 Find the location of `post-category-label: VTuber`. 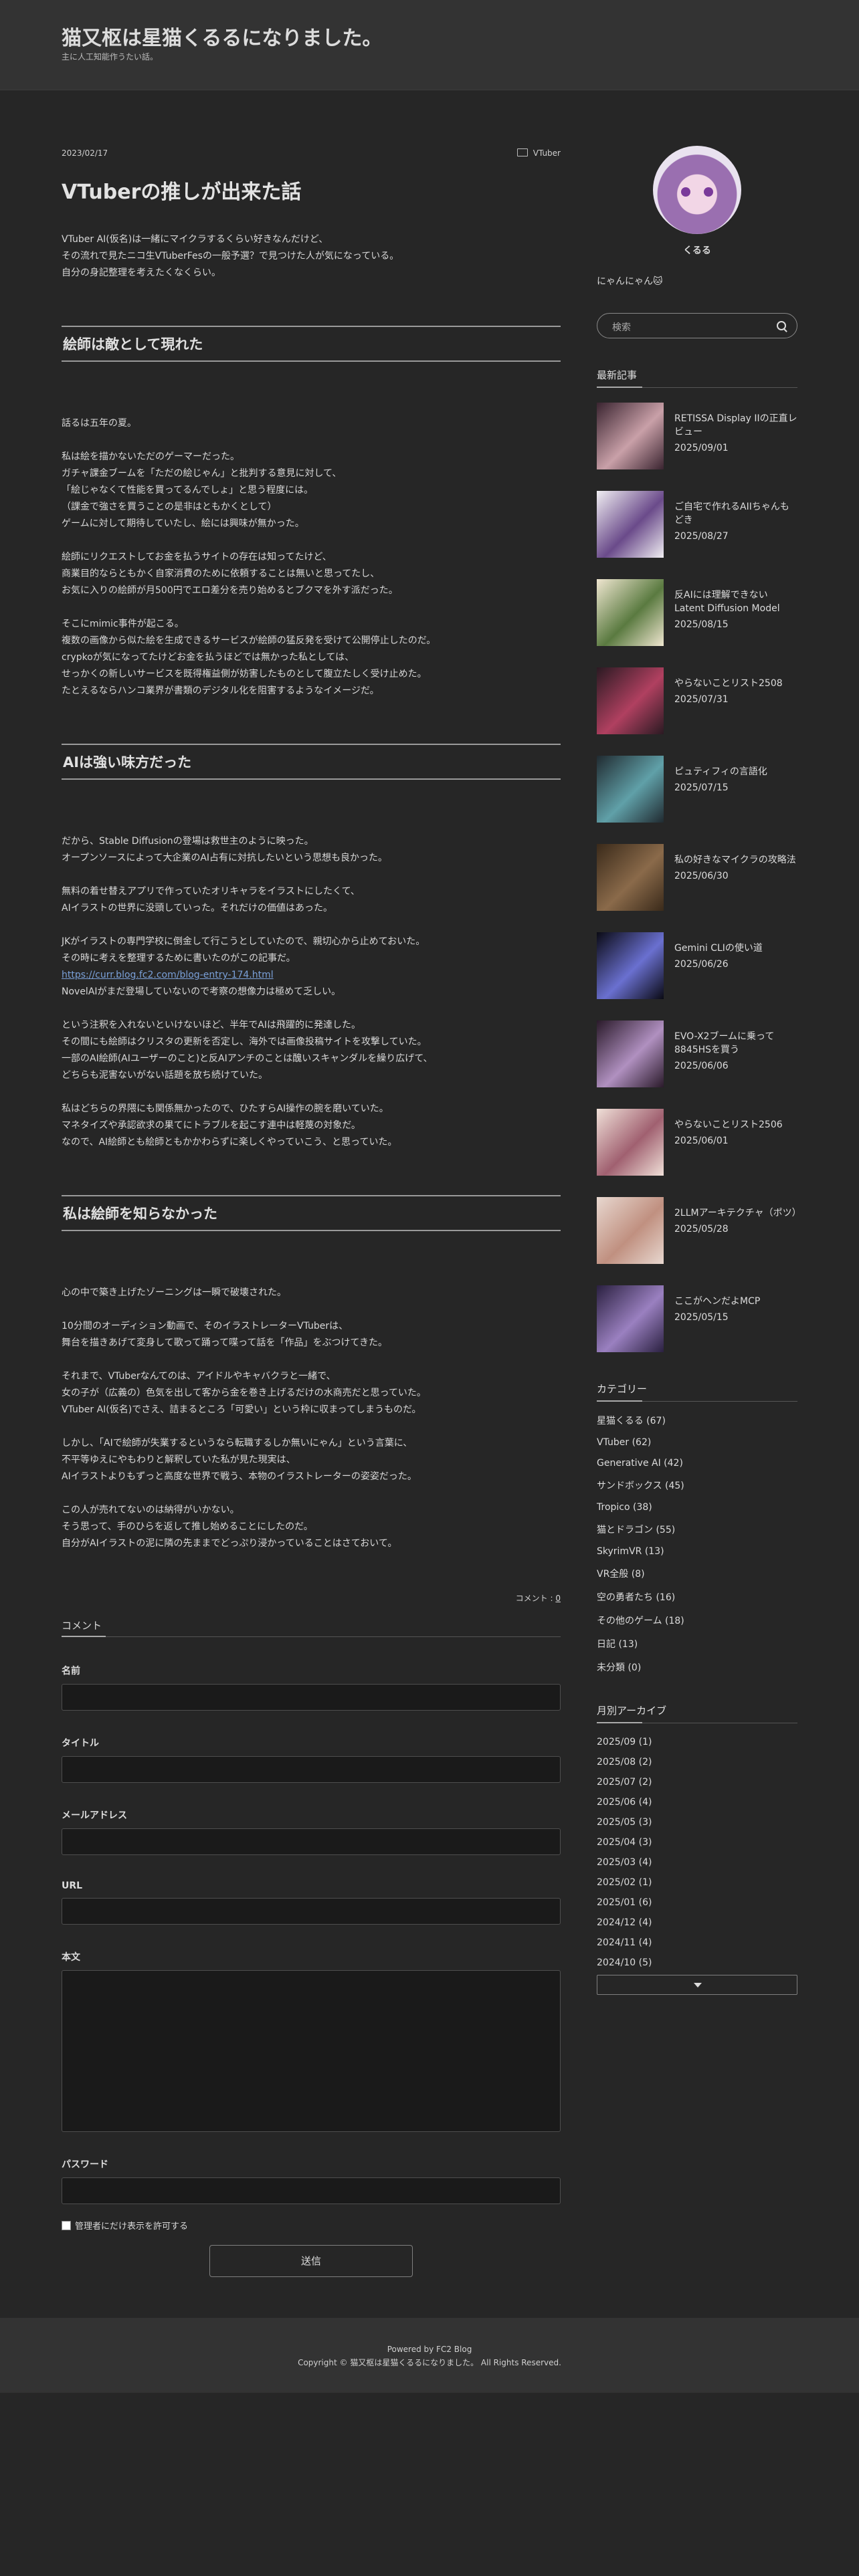

post-category-label: VTuber is located at coordinates (547, 153).